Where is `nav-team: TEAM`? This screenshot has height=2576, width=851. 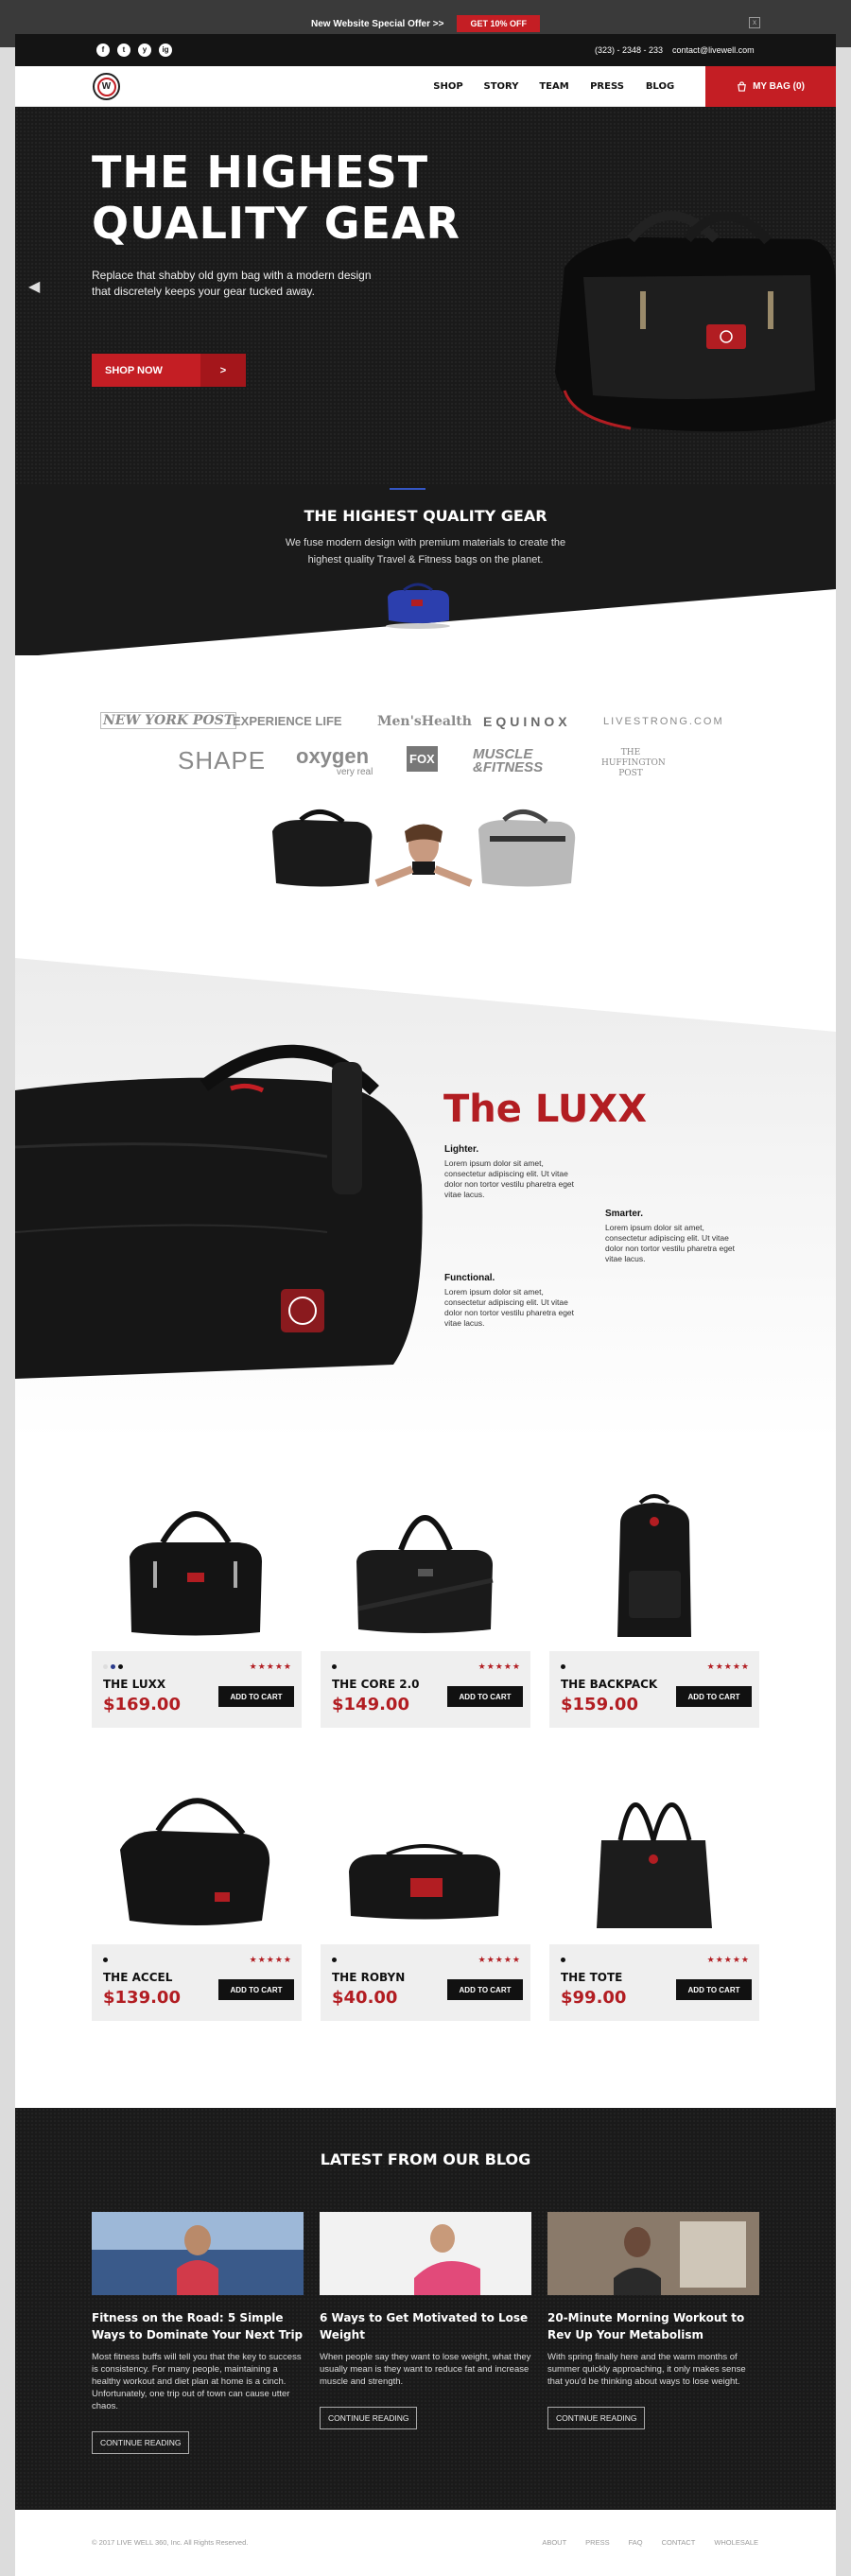 nav-team: TEAM is located at coordinates (555, 86).